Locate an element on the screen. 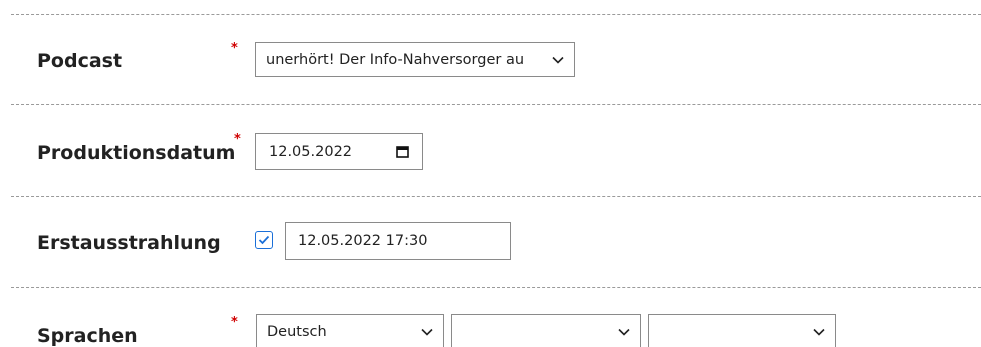 This screenshot has width=981, height=347. erstausstrahlung-datetime-input: 12.05.2022 17:30 is located at coordinates (398, 241).